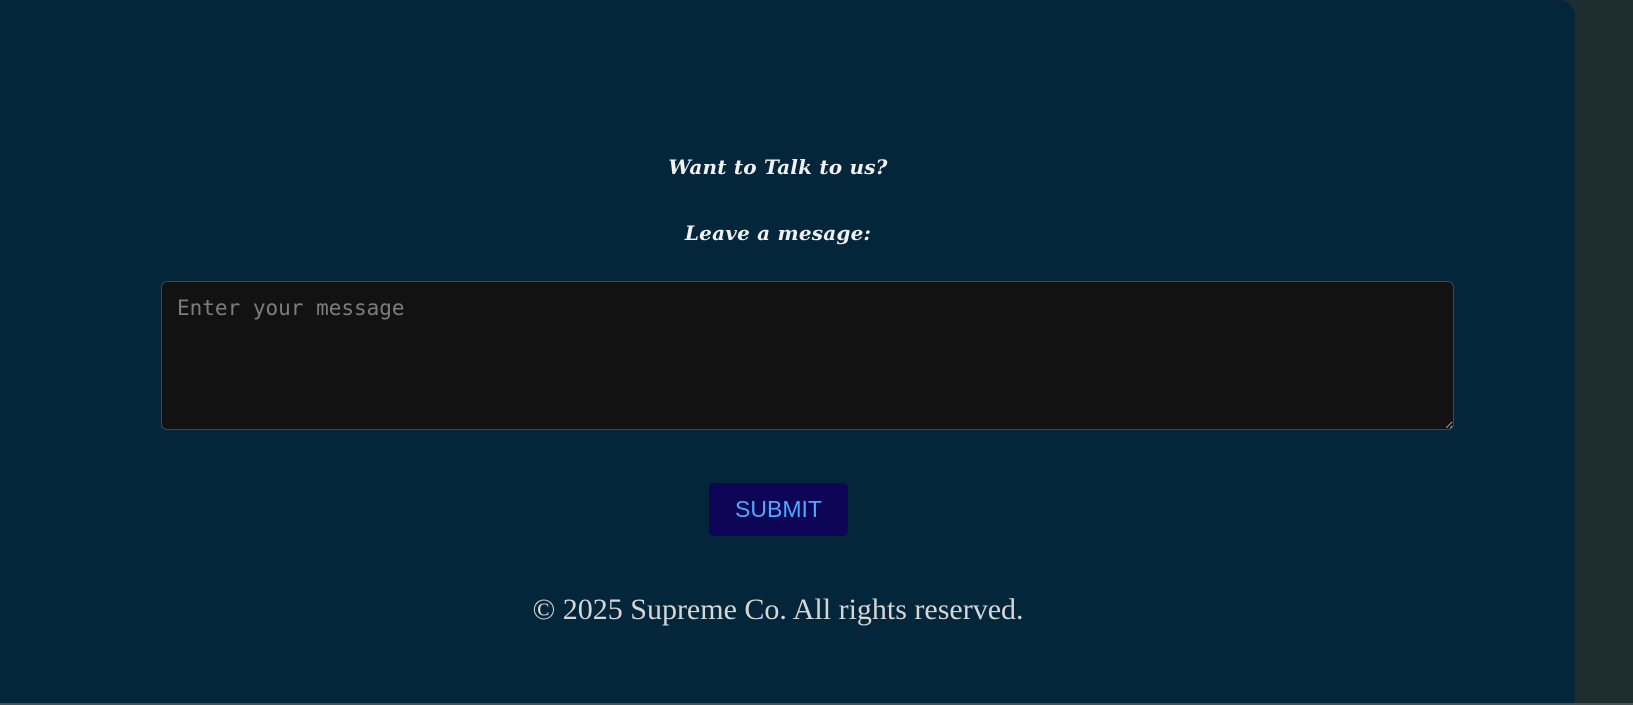 The height and width of the screenshot is (705, 1633). I want to click on copyright-text: © 2025 Supreme Co. All rights reserved., so click(778, 609).